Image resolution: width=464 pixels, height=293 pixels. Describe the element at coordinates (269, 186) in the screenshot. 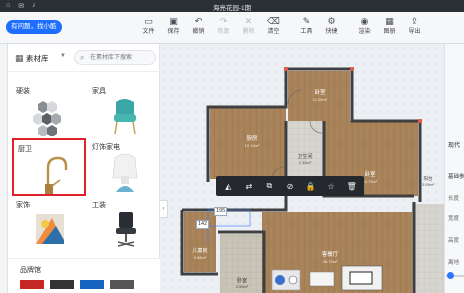

I see `replace-icon: ⧉` at that location.